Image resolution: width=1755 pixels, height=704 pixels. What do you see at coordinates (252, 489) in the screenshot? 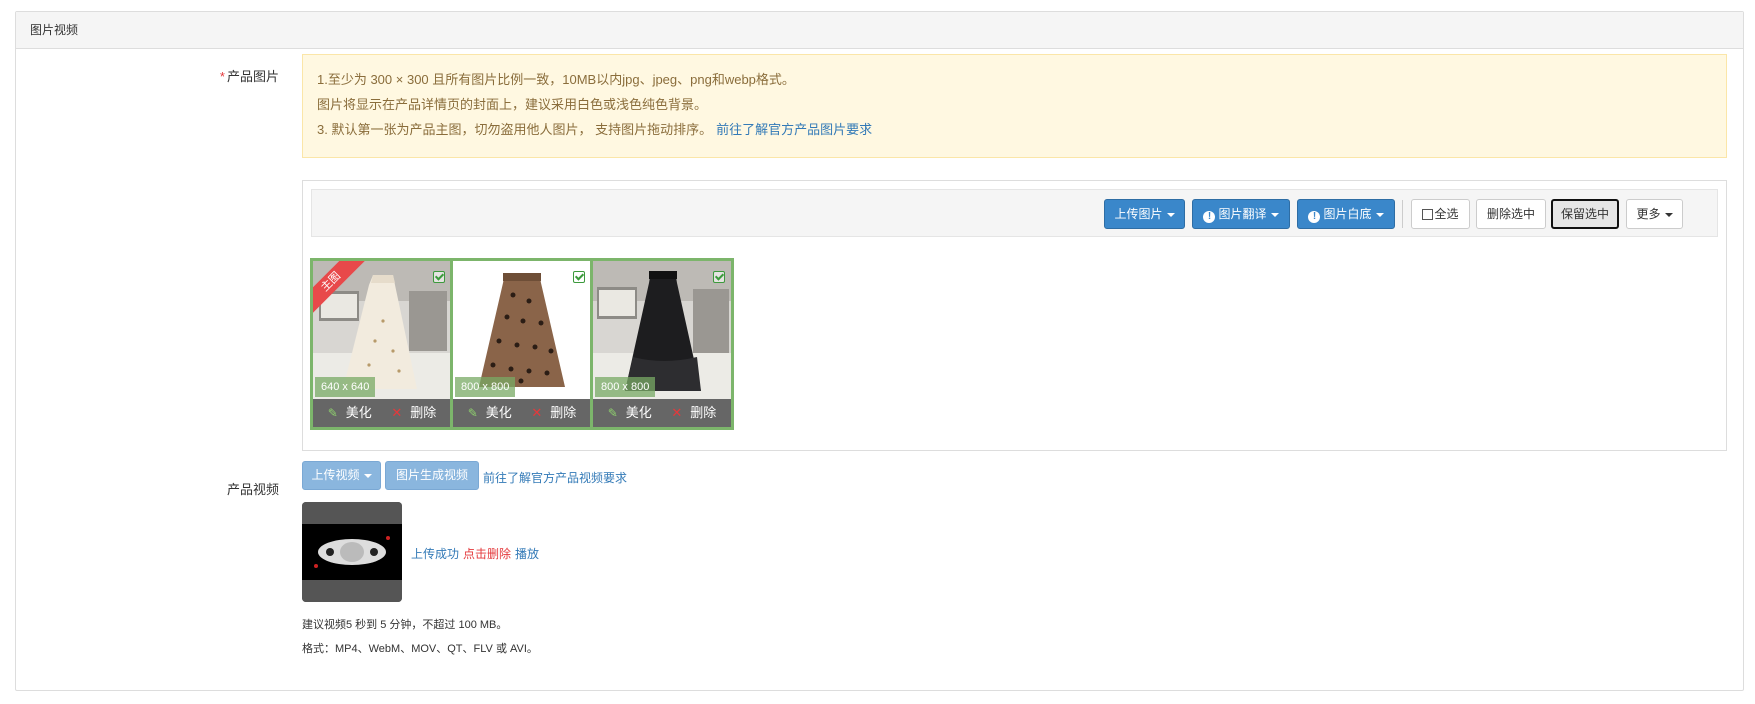
I see `product-video-label: 产品视频` at bounding box center [252, 489].